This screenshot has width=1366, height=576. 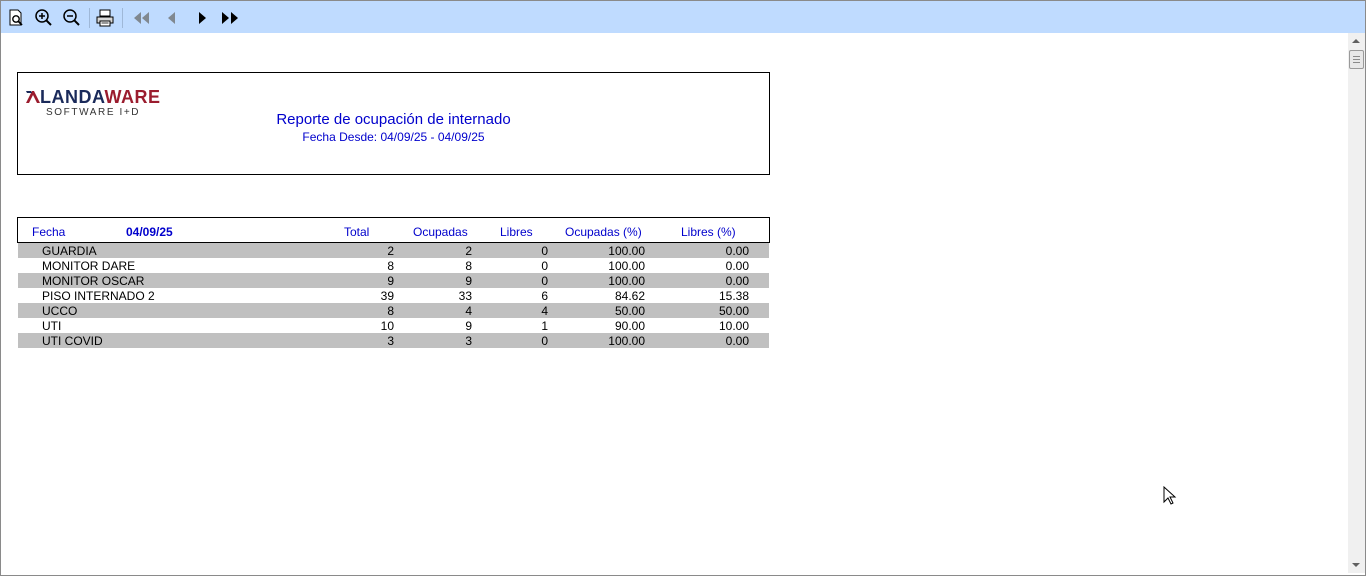 What do you see at coordinates (683, 17) in the screenshot?
I see `toolbar` at bounding box center [683, 17].